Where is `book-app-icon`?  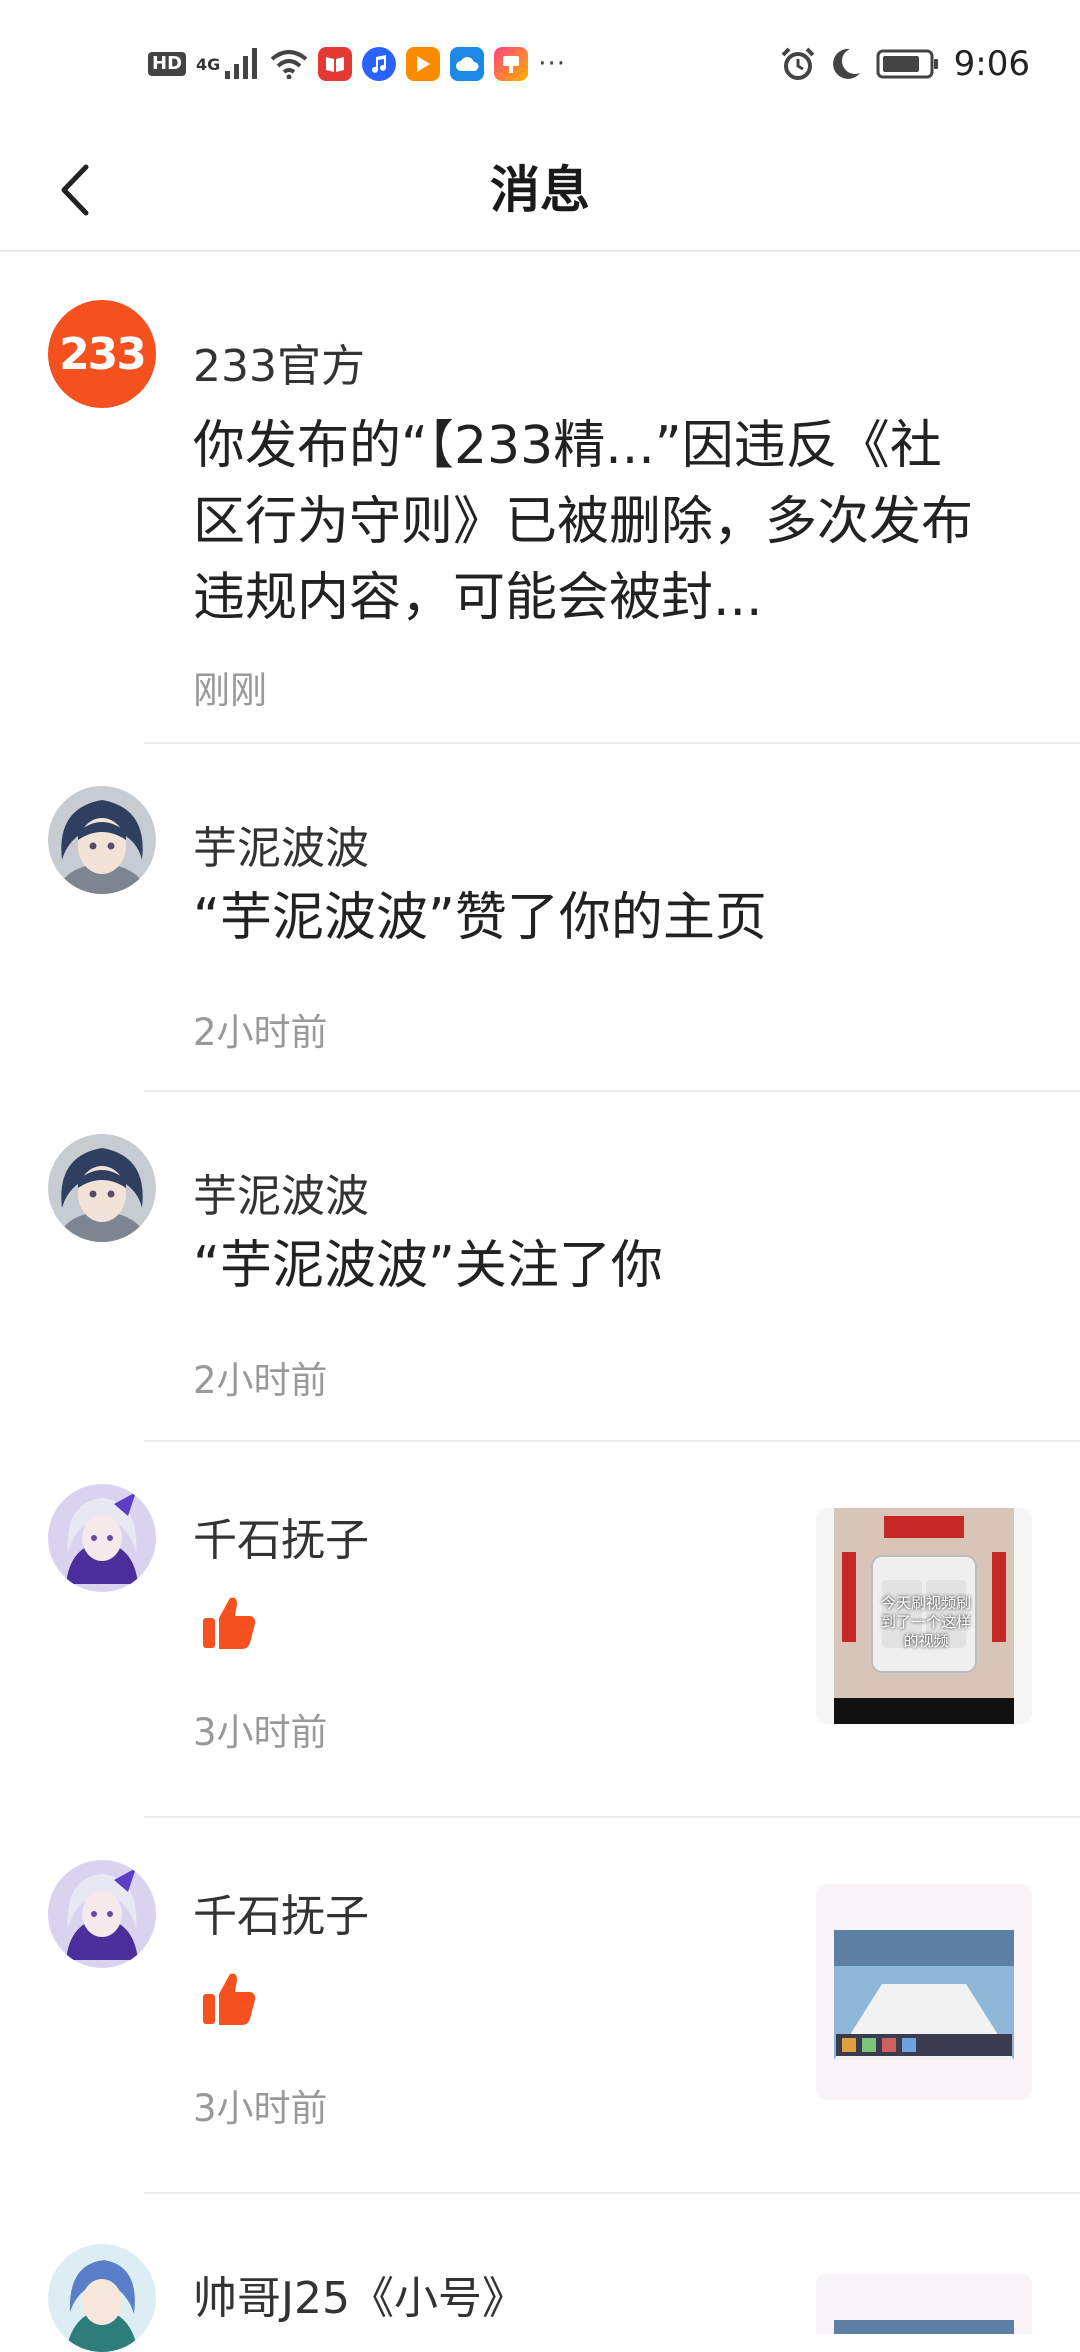 book-app-icon is located at coordinates (335, 64).